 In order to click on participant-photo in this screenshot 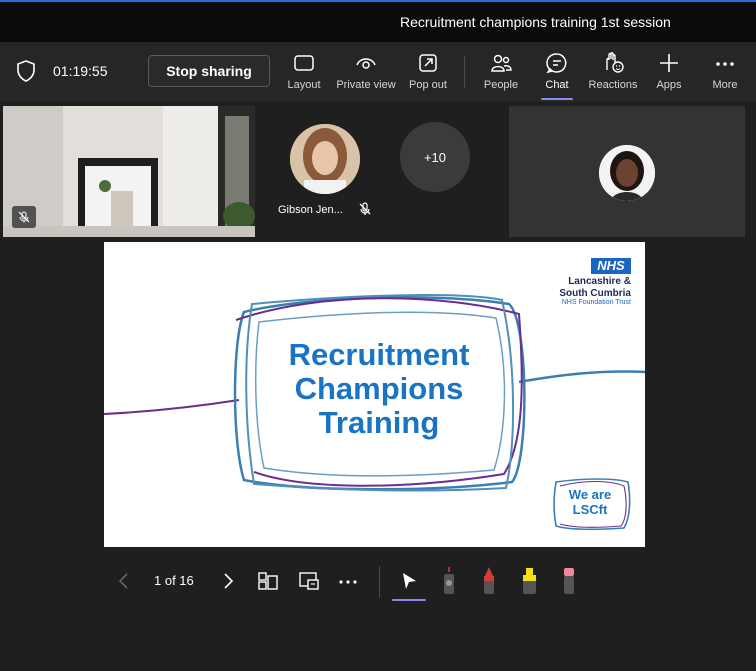, I will do `click(325, 159)`.